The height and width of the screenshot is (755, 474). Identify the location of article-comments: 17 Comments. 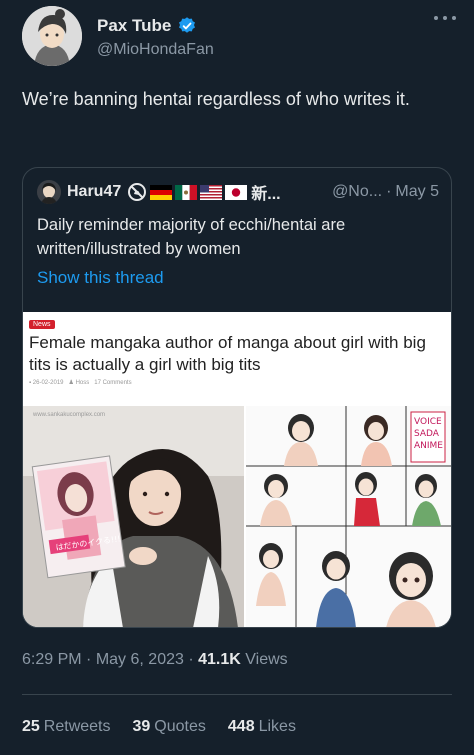
(113, 383).